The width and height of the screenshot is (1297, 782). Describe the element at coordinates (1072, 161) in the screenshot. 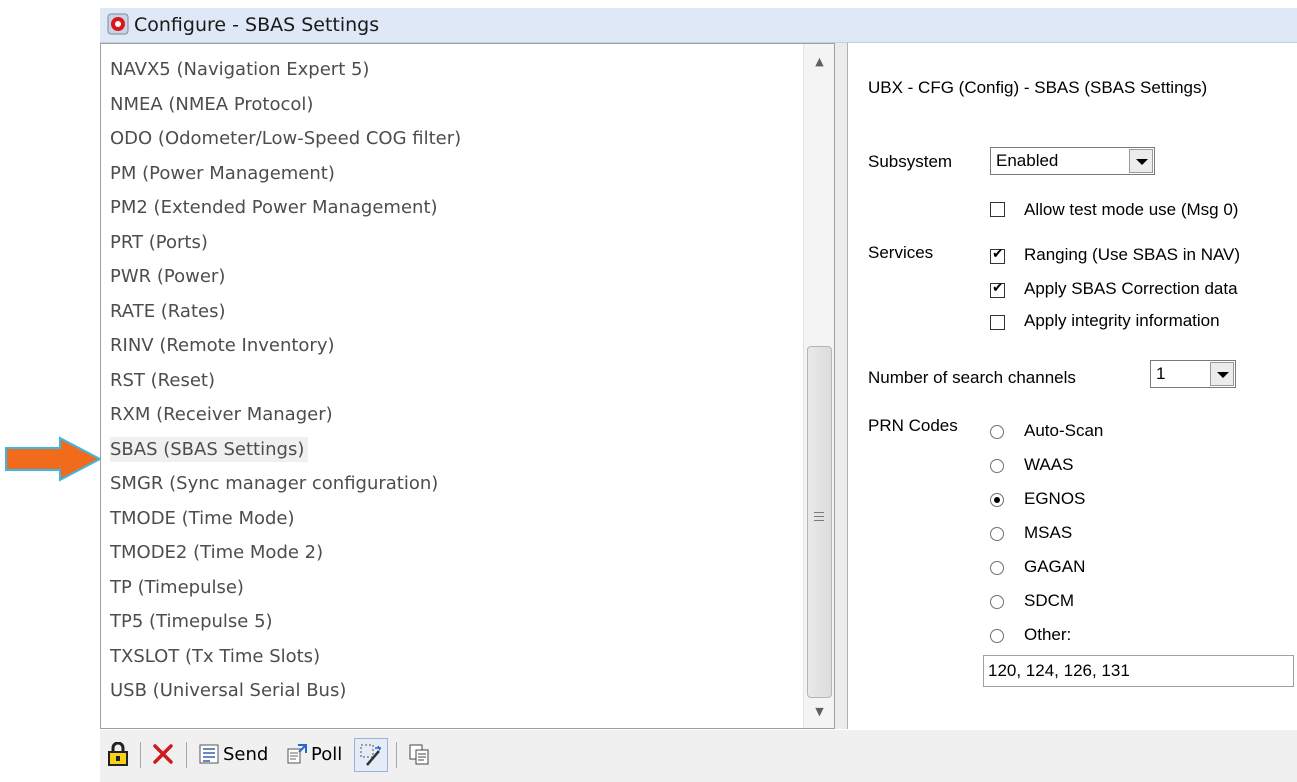

I see `subsystem-dropdown: Enabled` at that location.